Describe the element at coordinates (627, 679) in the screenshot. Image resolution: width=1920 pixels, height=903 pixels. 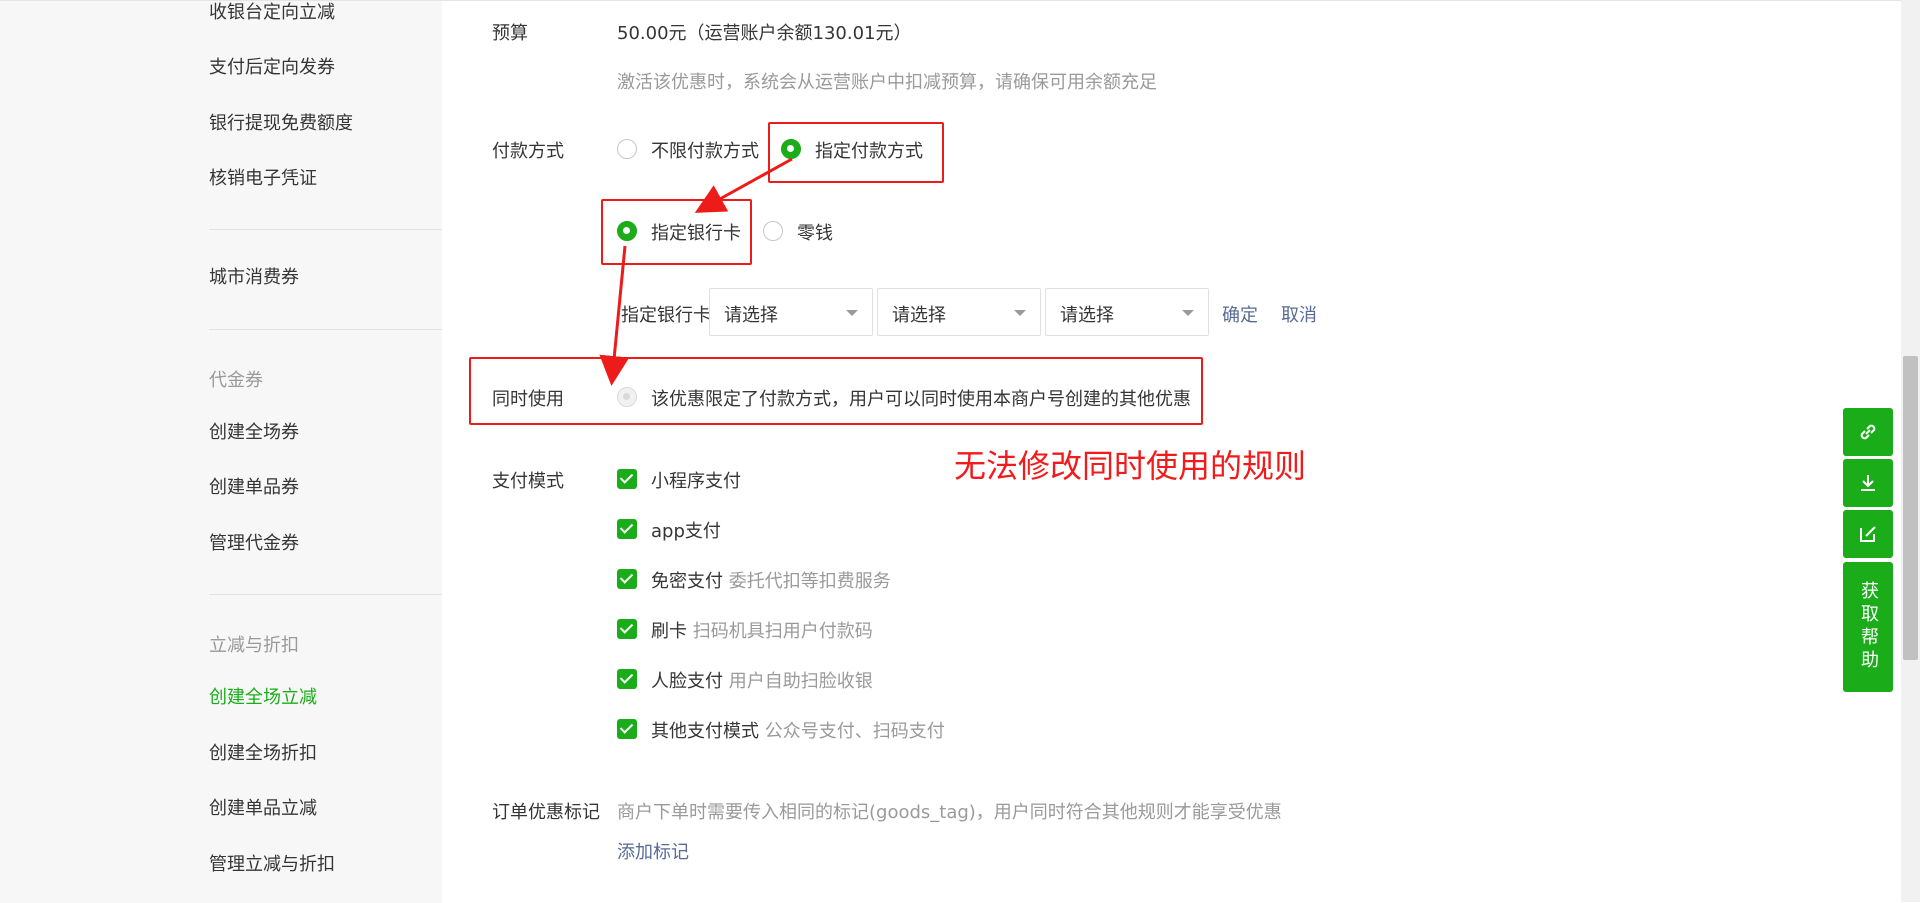
I see `checkbox-face-pay` at that location.